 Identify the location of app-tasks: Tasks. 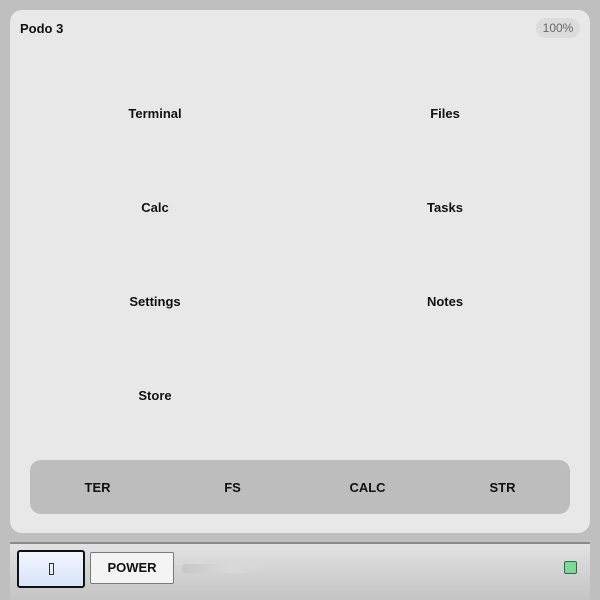
(445, 207).